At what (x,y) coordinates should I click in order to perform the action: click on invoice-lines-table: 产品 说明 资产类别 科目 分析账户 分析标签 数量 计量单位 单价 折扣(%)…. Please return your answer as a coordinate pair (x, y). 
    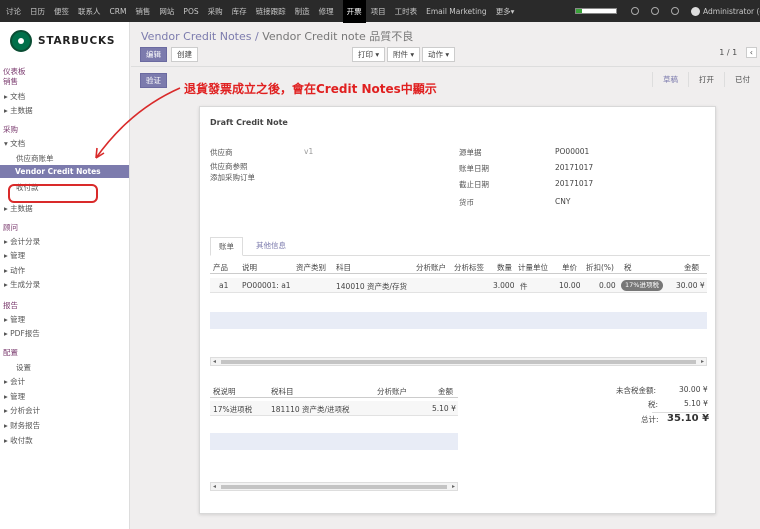
    Looking at the image, I should click on (458, 306).